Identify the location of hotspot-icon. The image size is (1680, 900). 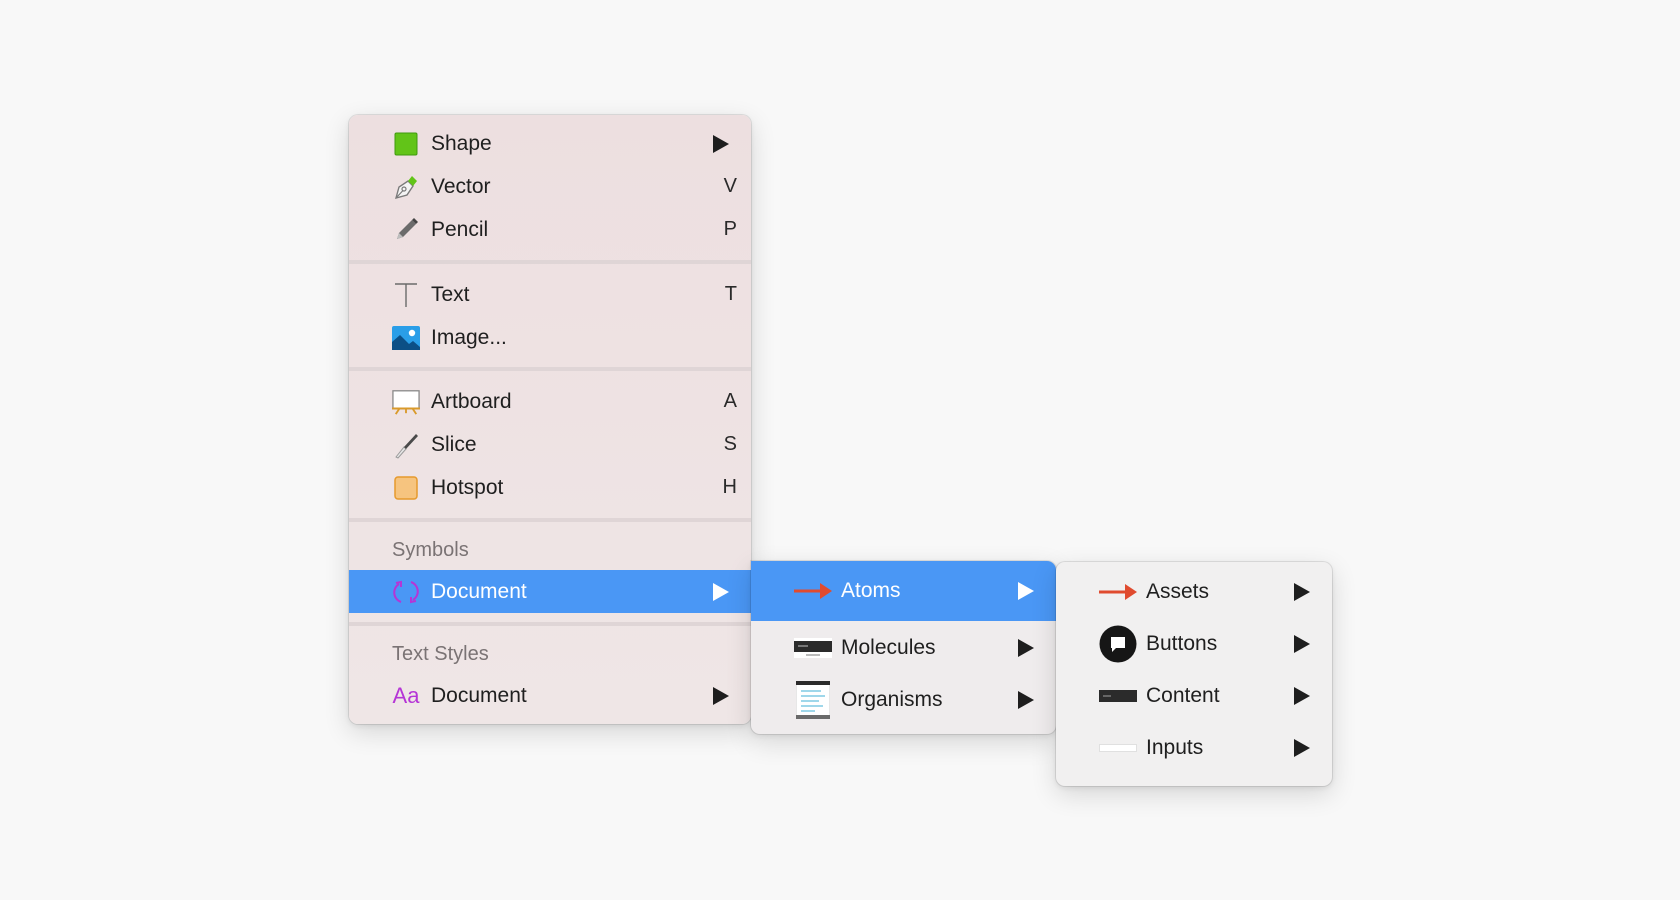
(406, 488).